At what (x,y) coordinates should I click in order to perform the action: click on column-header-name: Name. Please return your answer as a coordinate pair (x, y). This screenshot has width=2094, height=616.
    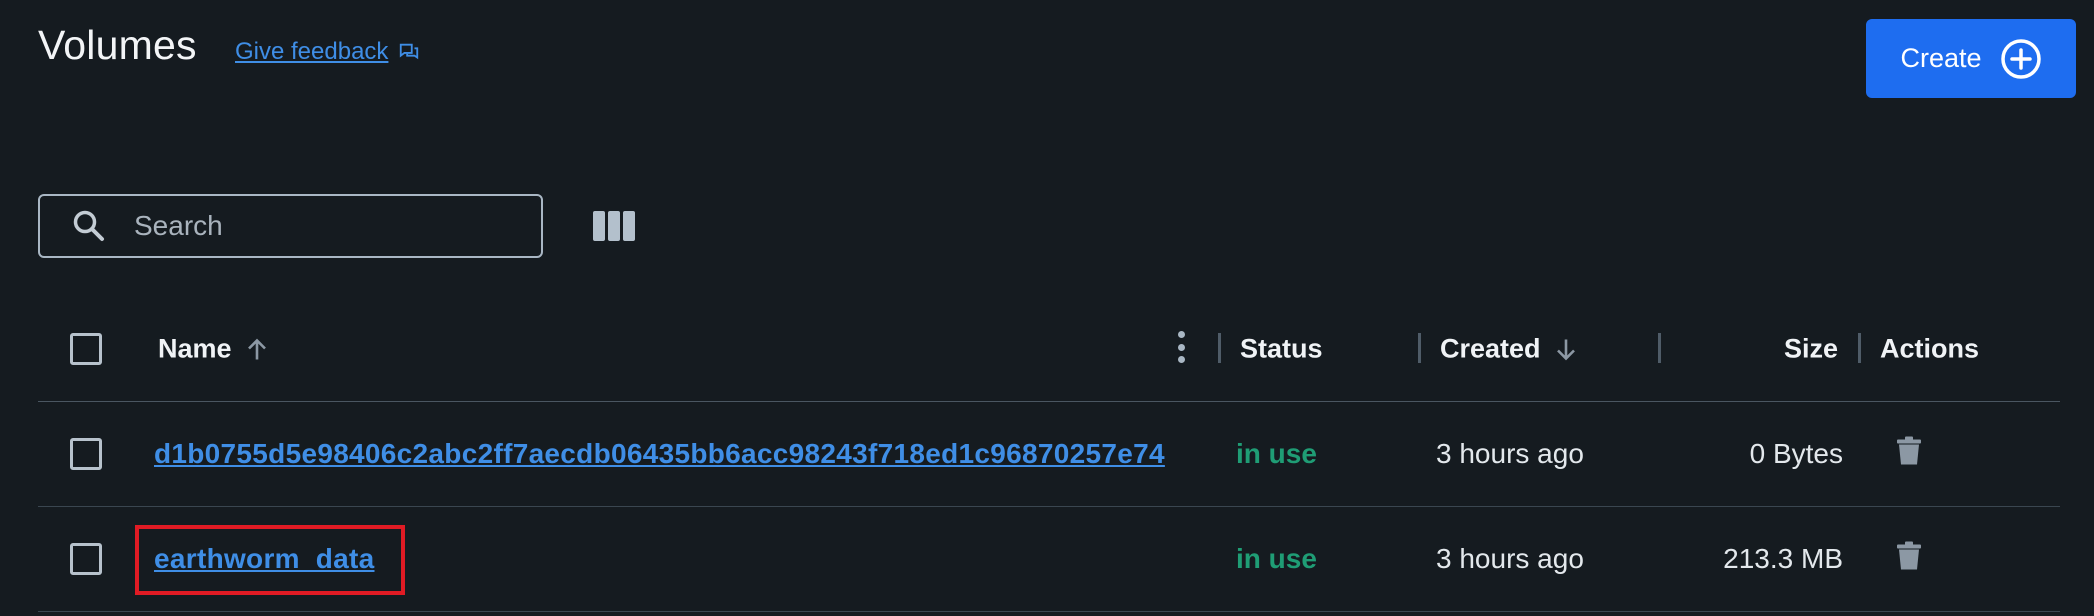
    Looking at the image, I should click on (213, 349).